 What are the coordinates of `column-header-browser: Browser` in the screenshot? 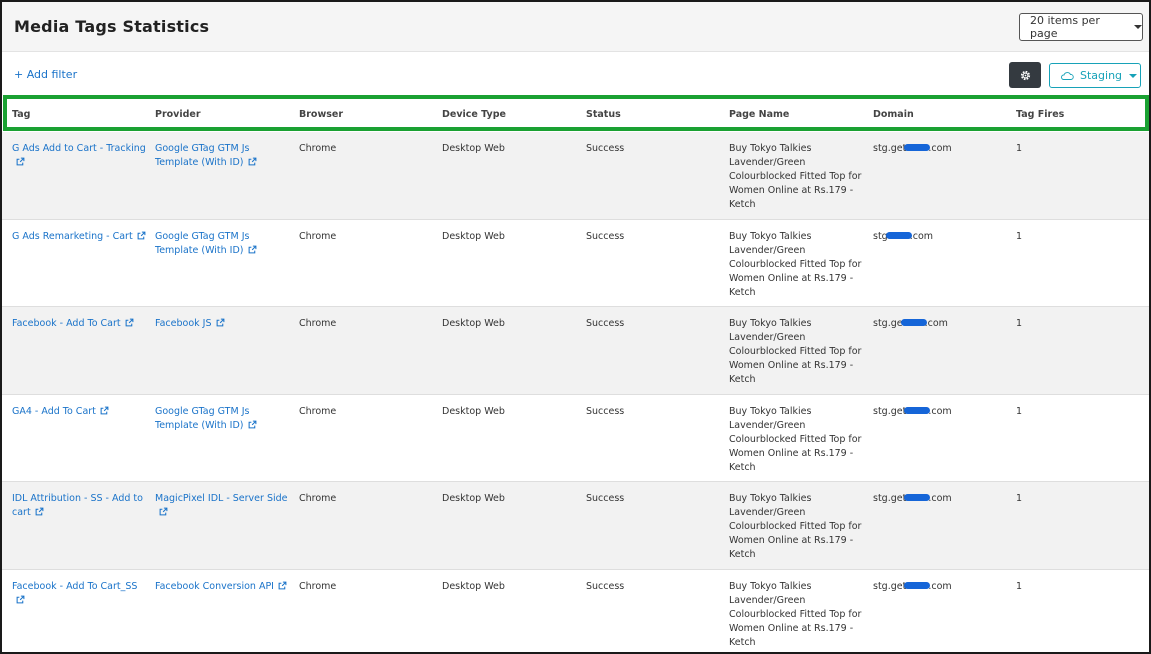 It's located at (321, 114).